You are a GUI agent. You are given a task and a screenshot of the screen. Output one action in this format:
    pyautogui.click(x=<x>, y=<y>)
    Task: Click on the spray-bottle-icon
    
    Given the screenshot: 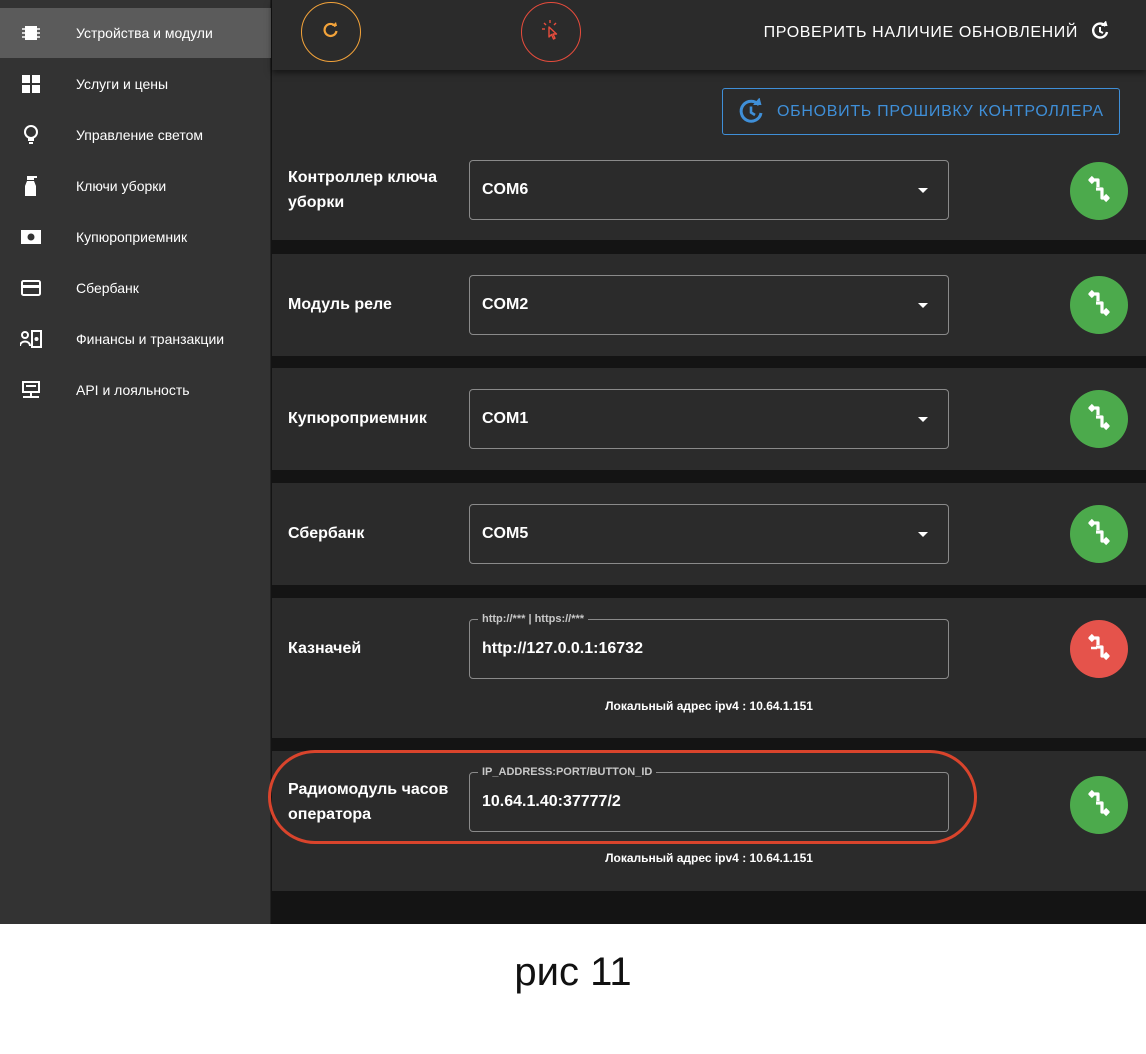 What is the action you would take?
    pyautogui.click(x=31, y=186)
    